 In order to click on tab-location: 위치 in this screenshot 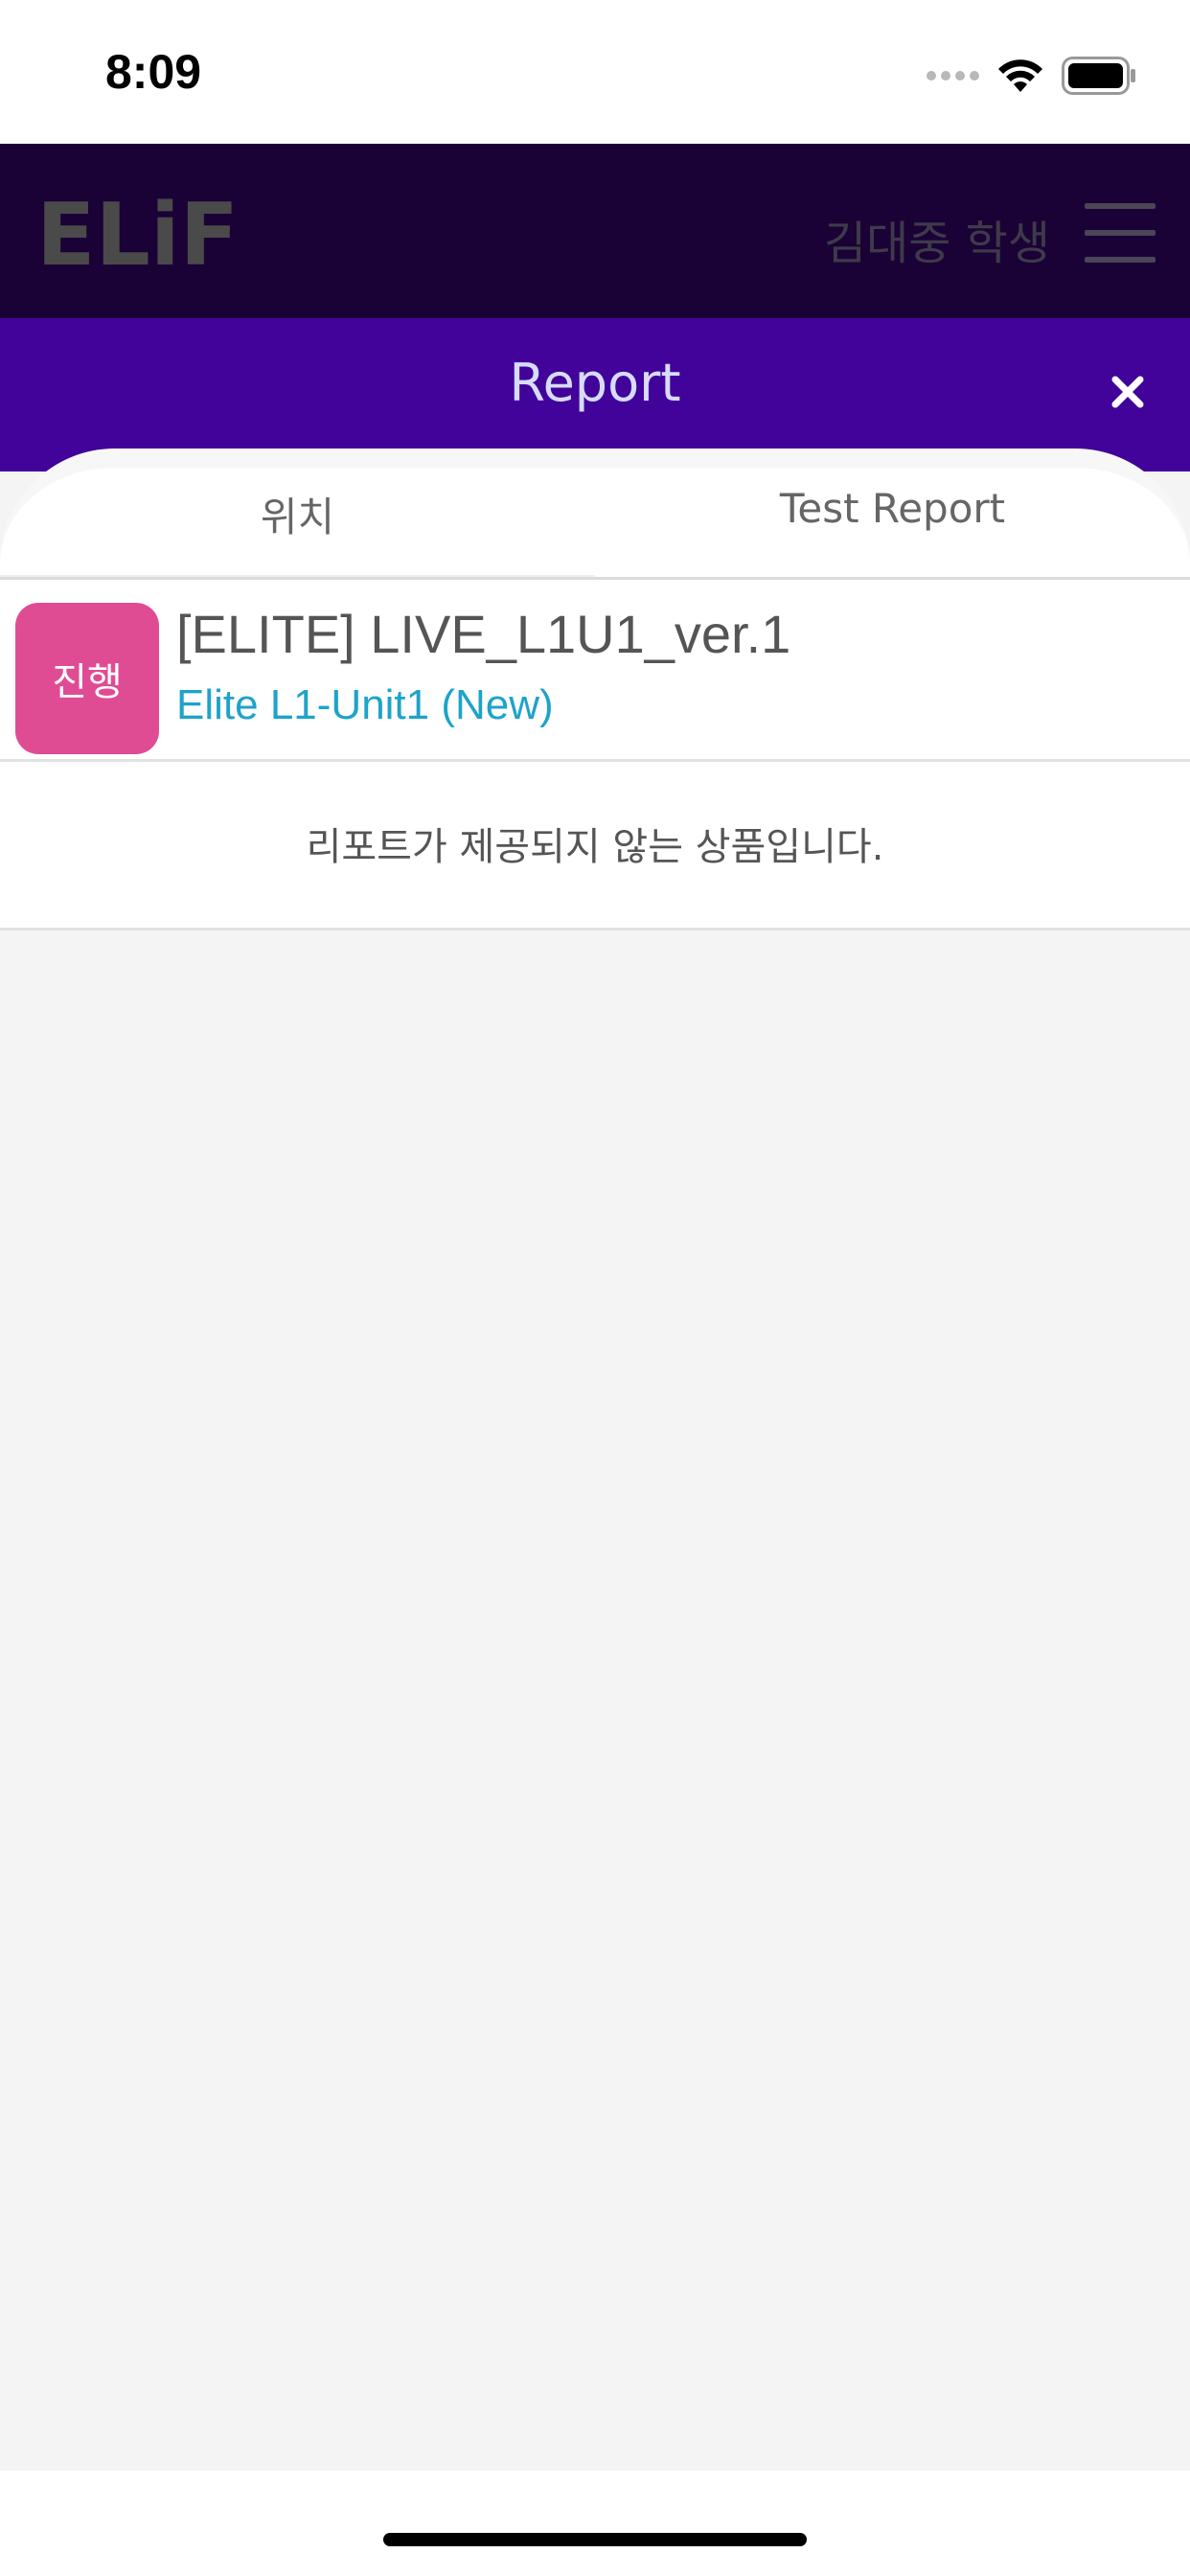, I will do `click(297, 514)`.